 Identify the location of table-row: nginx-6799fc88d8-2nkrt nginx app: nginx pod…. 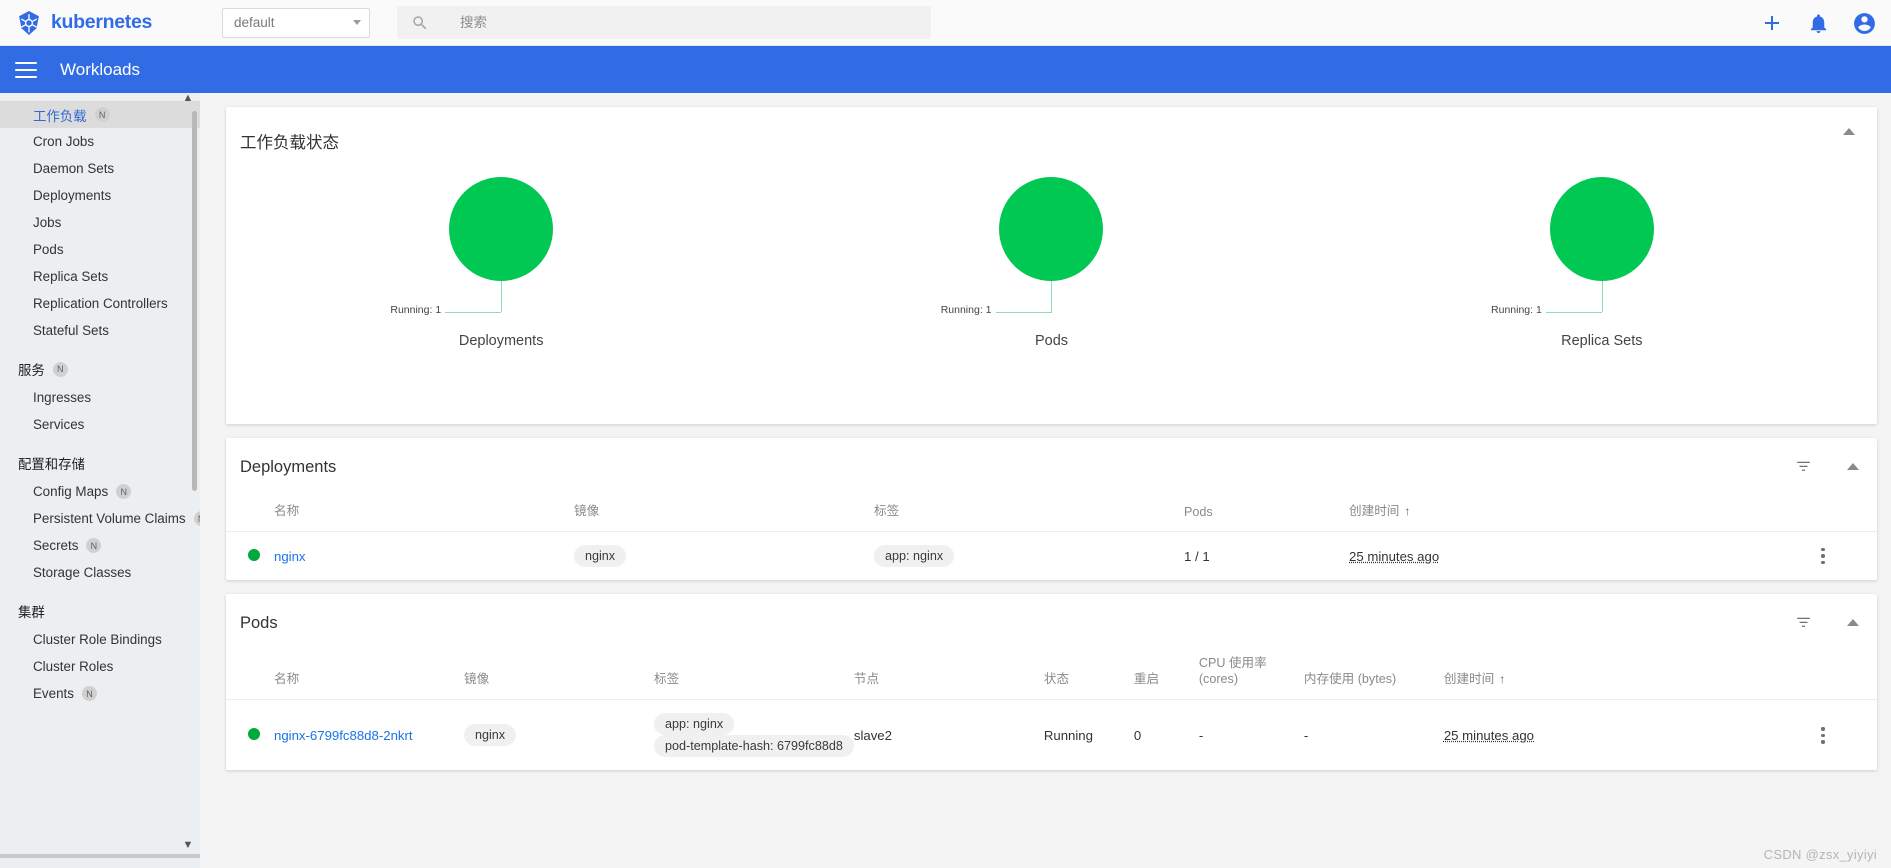
(1051, 735).